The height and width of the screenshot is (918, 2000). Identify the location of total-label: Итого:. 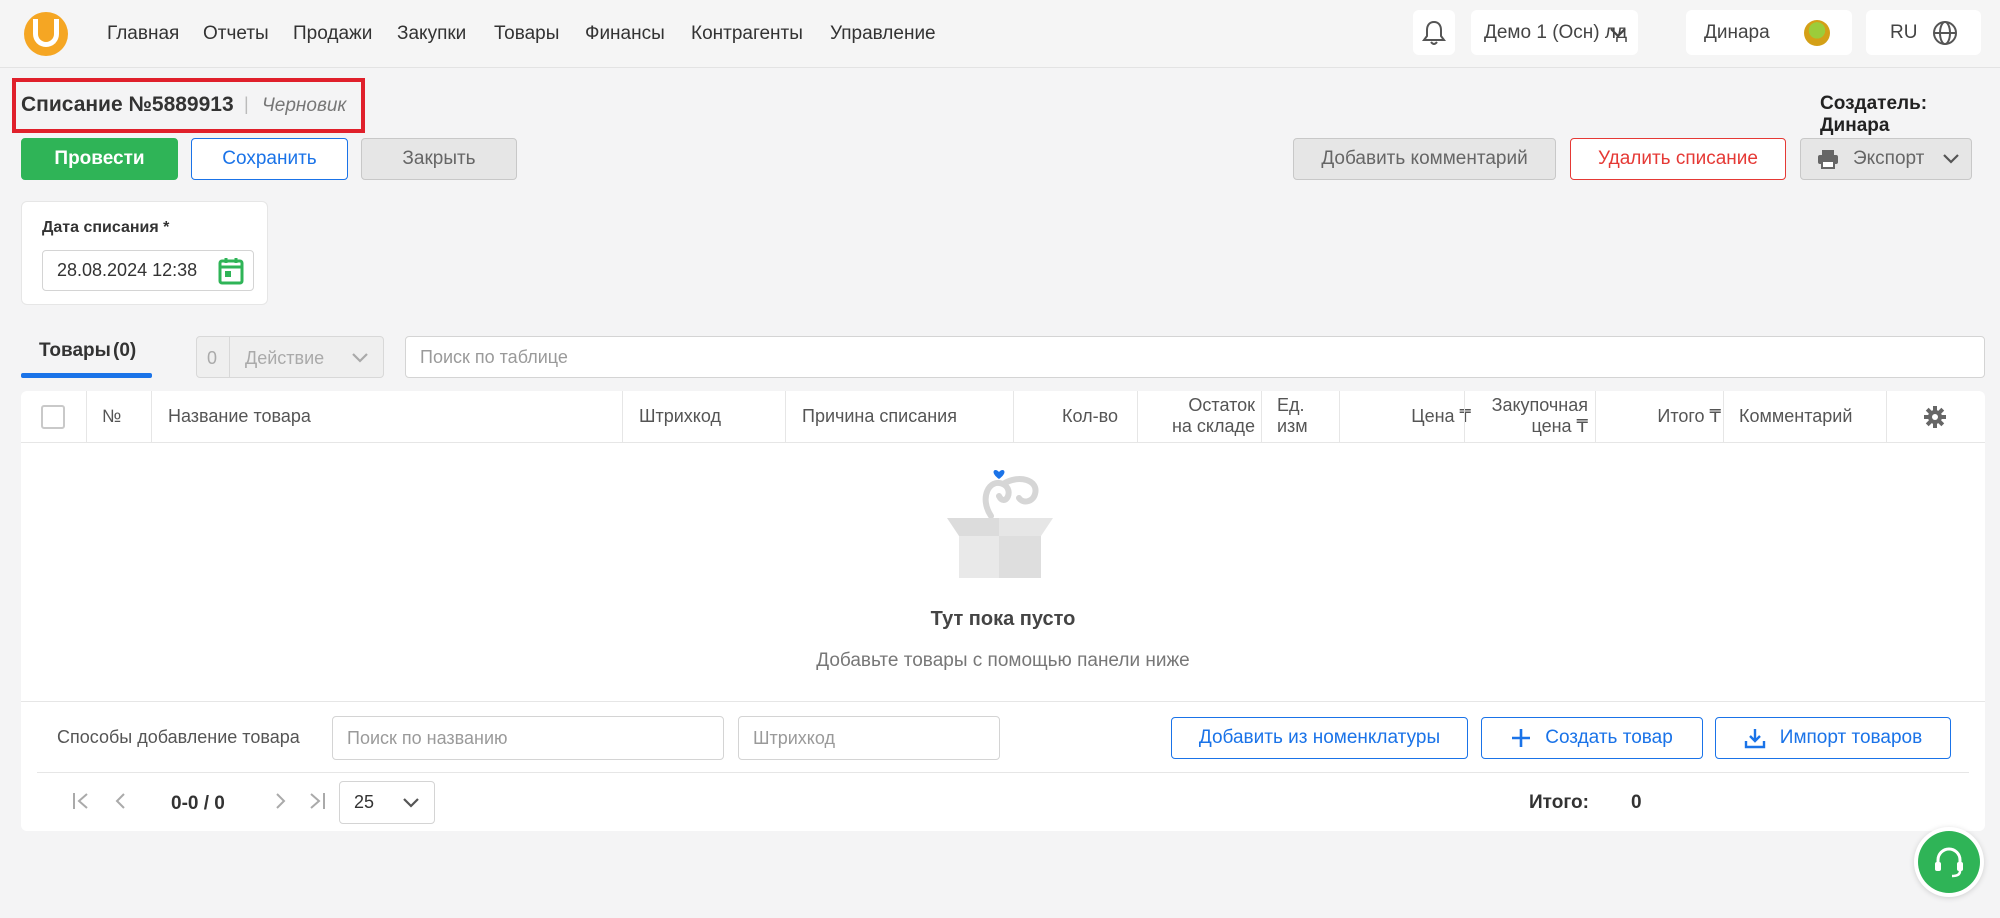
(1559, 802).